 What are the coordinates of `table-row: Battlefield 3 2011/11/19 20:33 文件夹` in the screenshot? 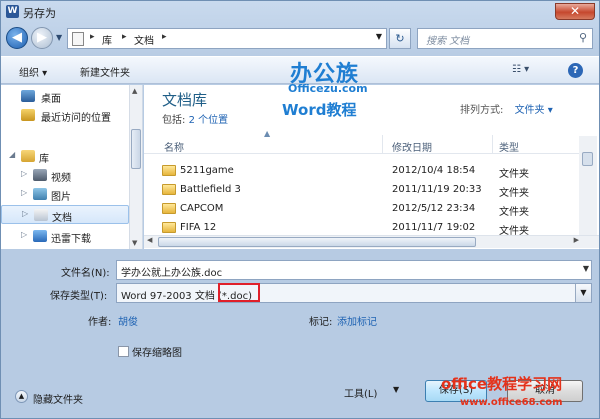 It's located at (372, 190).